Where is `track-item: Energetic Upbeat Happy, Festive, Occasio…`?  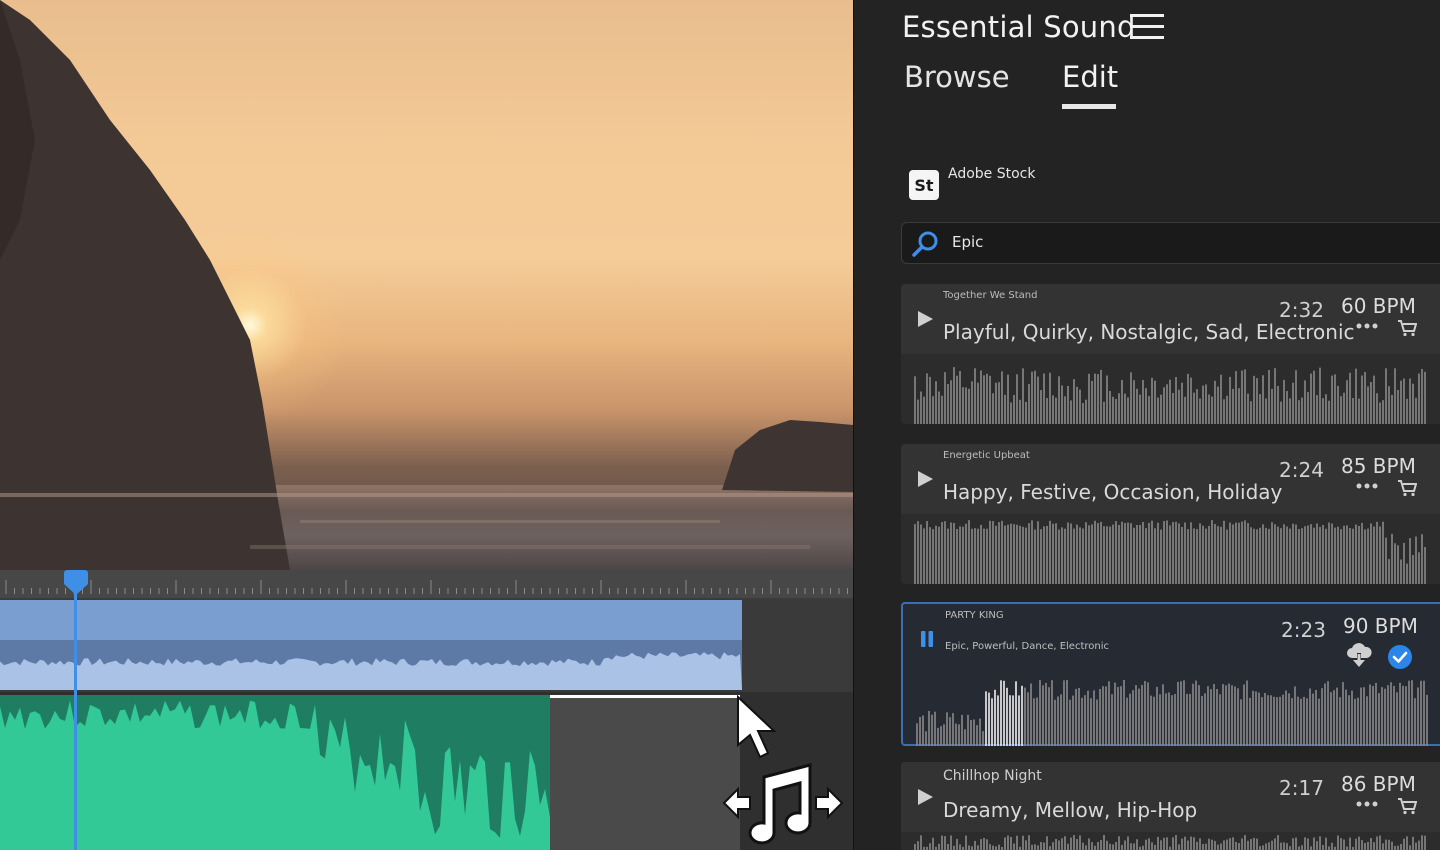
track-item: Energetic Upbeat Happy, Festive, Occasio… is located at coordinates (1170, 514).